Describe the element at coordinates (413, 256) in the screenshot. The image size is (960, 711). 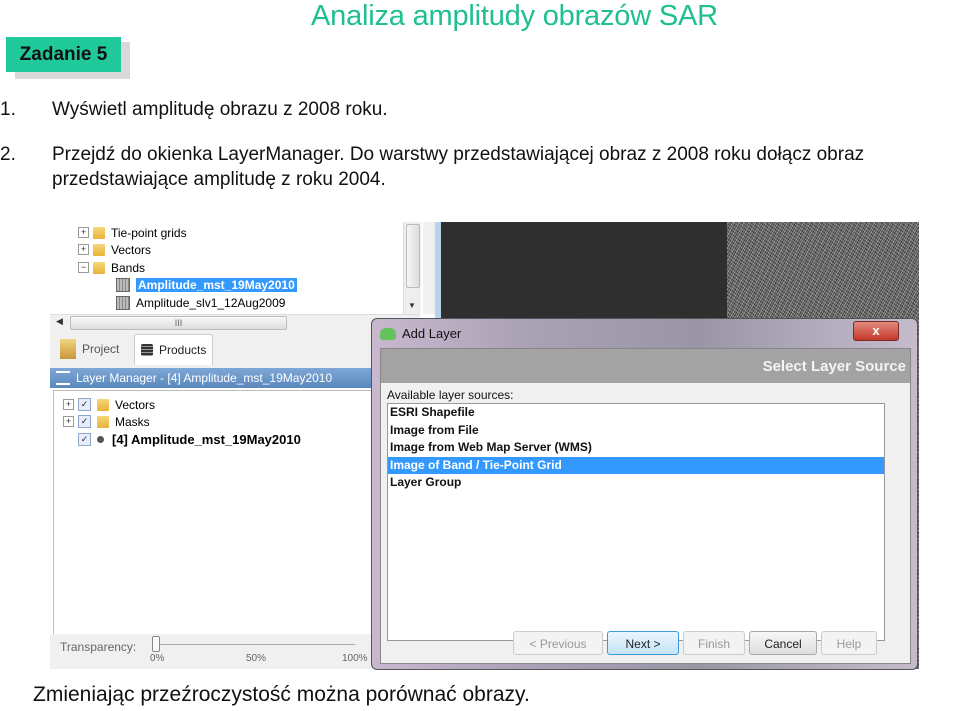
I see `scroll-thumb` at that location.